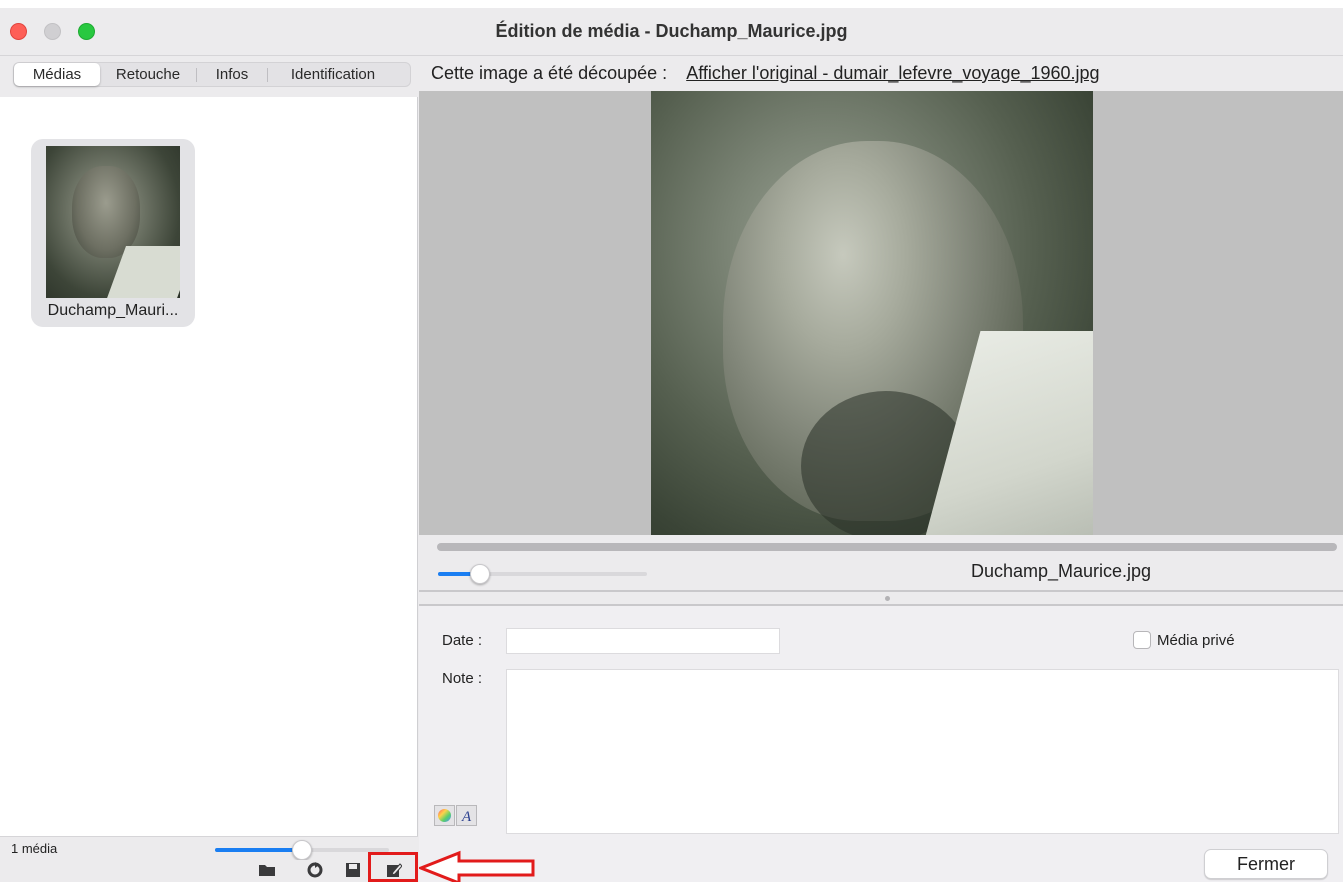  I want to click on window-title: Édition de média - Duchamp_Maurice.jpg, so click(671, 31).